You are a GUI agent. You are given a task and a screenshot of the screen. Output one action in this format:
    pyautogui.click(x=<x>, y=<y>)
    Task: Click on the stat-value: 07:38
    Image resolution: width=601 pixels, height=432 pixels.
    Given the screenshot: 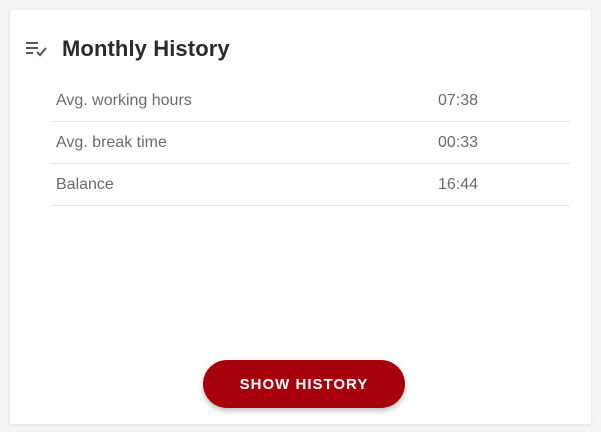 What is the action you would take?
    pyautogui.click(x=458, y=100)
    